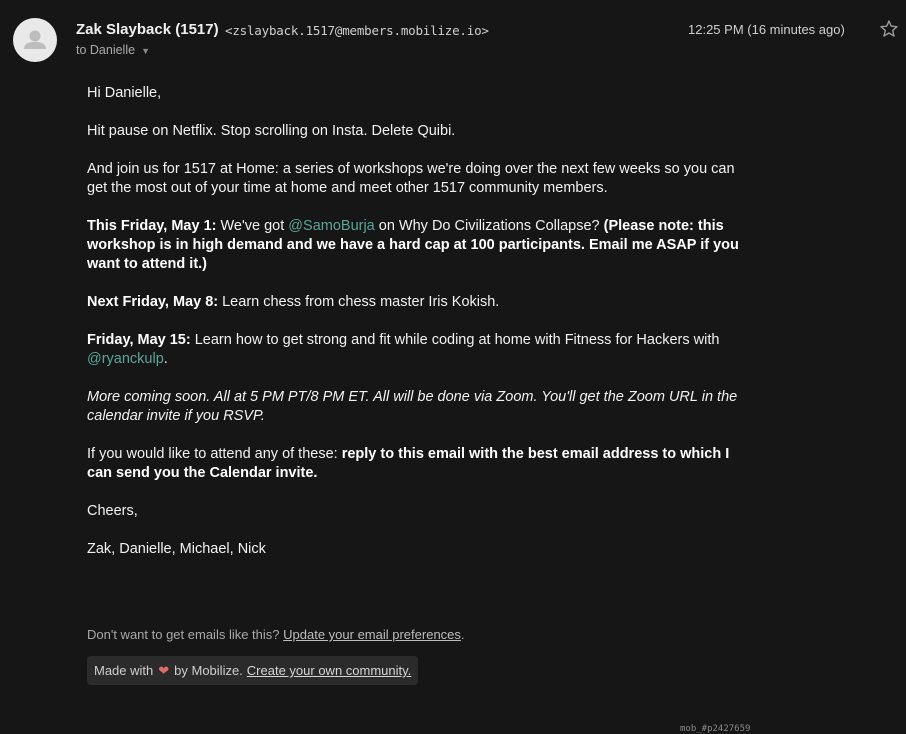 This screenshot has width=906, height=734. I want to click on heart-icon: ❤, so click(164, 670).